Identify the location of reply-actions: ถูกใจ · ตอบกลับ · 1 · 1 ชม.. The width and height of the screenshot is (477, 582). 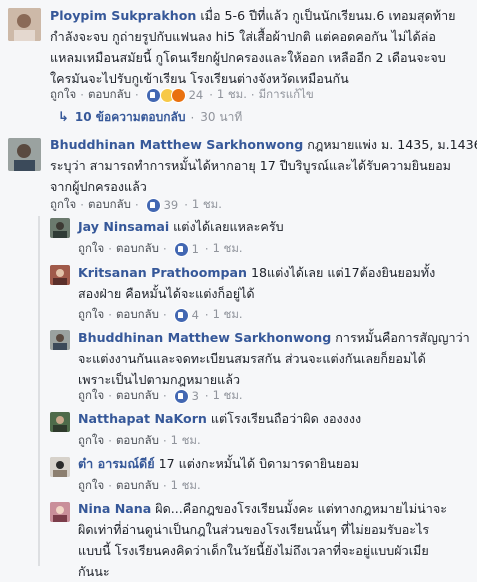
(160, 249).